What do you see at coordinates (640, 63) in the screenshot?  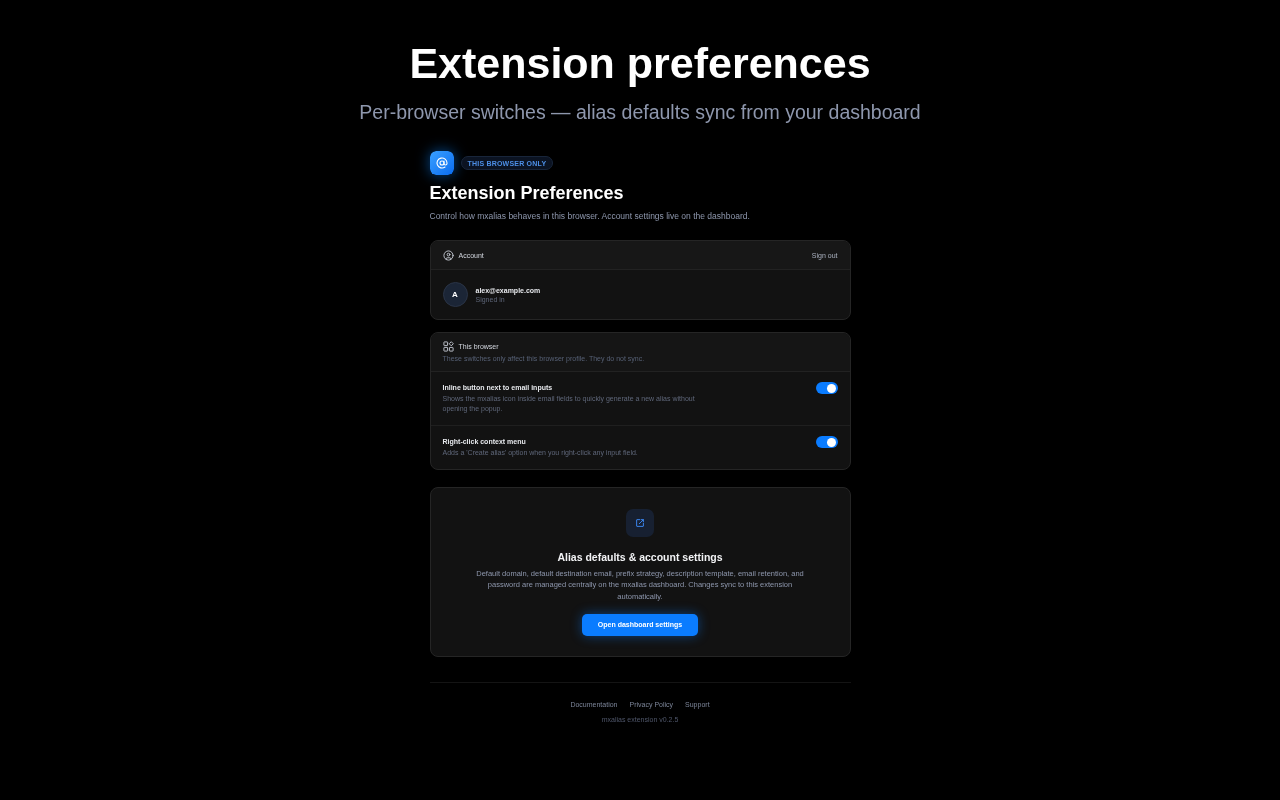 I see `page-title: Extension preferences` at bounding box center [640, 63].